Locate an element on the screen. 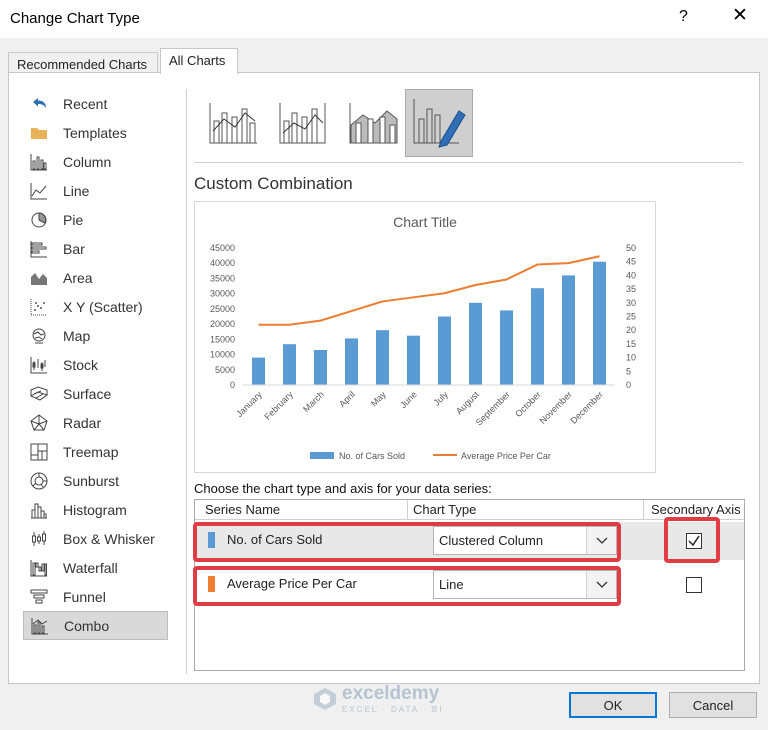 Image resolution: width=768 pixels, height=730 pixels. x-tick-label: August is located at coordinates (467, 402).